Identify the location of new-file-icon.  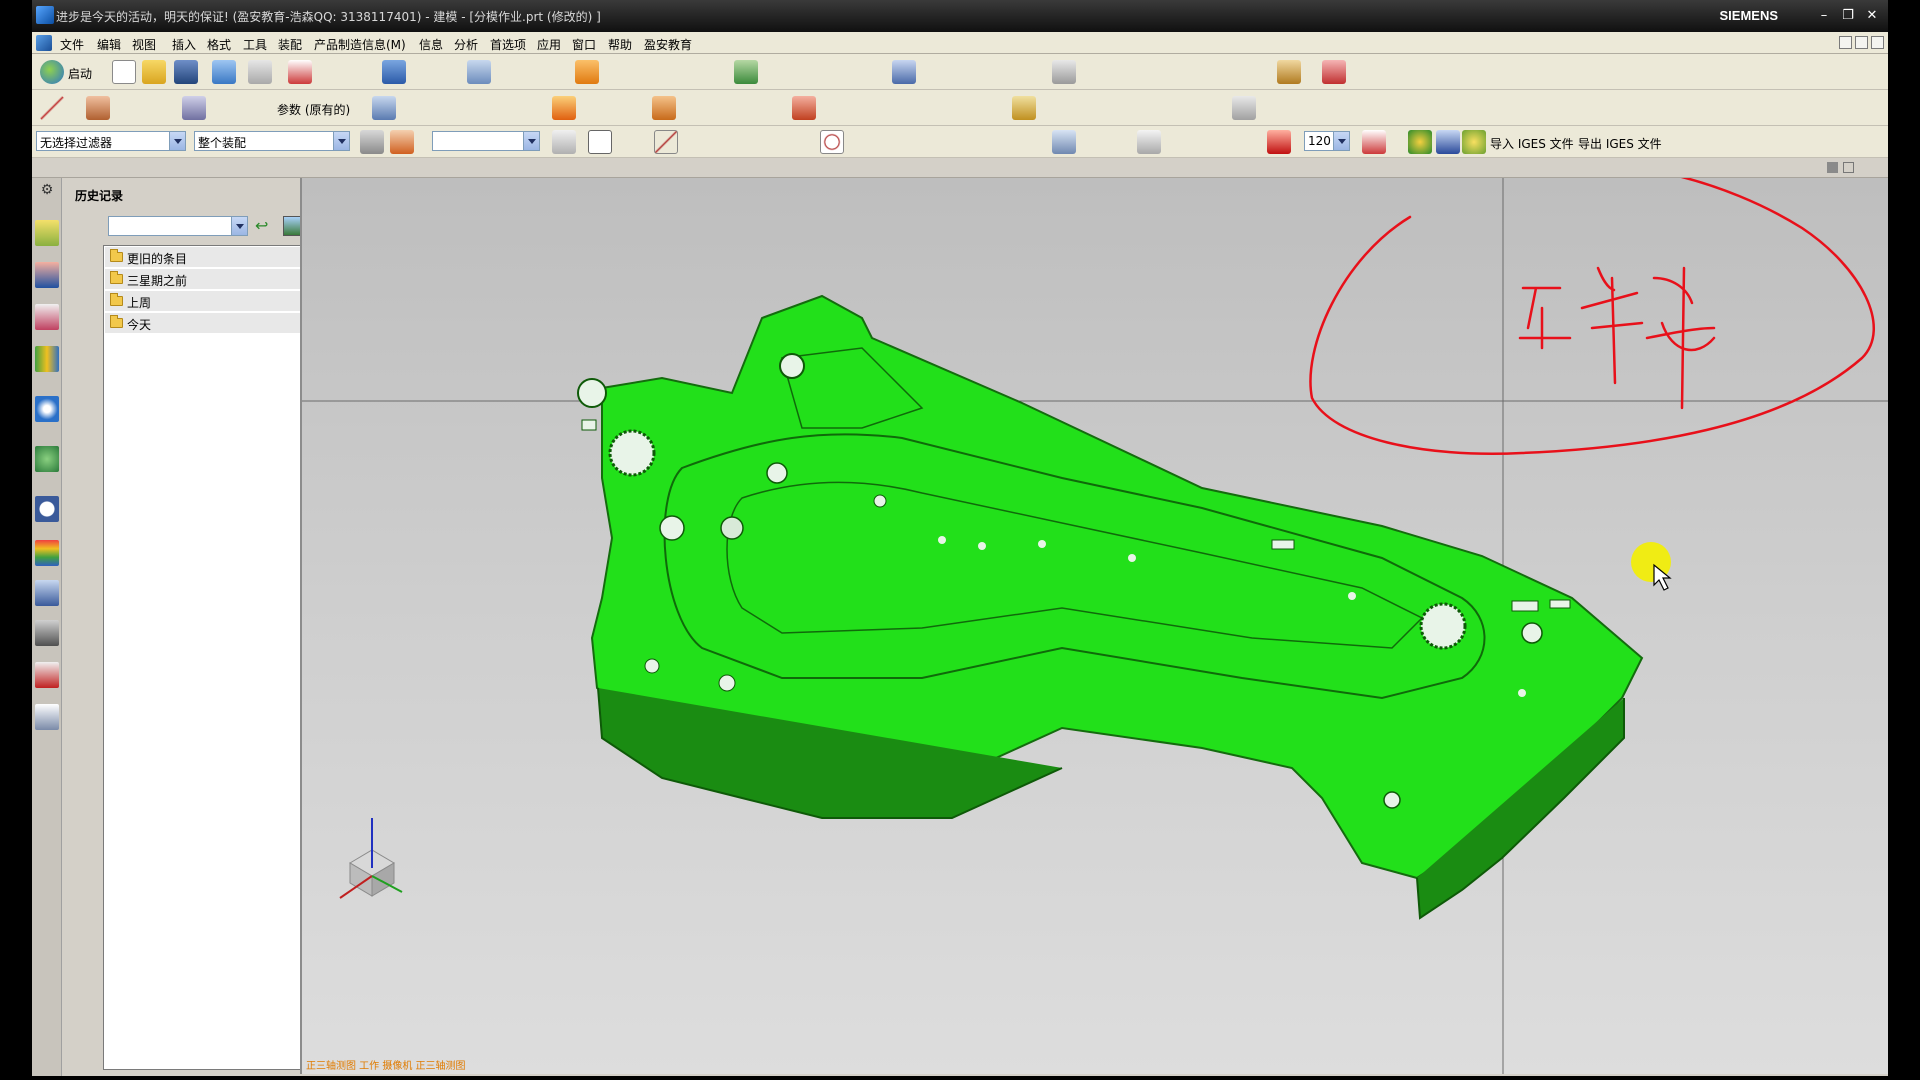
(124, 72).